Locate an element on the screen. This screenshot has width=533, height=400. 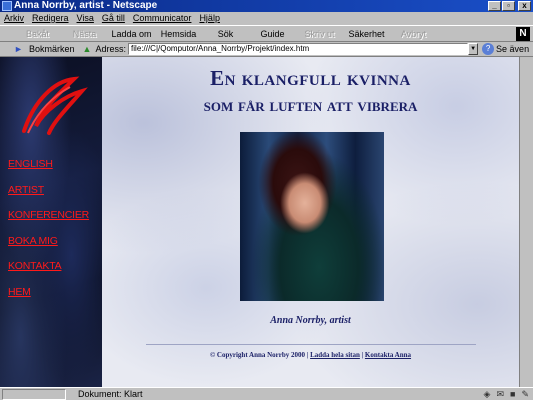
menu-redigera: Redigera is located at coordinates (50, 18).